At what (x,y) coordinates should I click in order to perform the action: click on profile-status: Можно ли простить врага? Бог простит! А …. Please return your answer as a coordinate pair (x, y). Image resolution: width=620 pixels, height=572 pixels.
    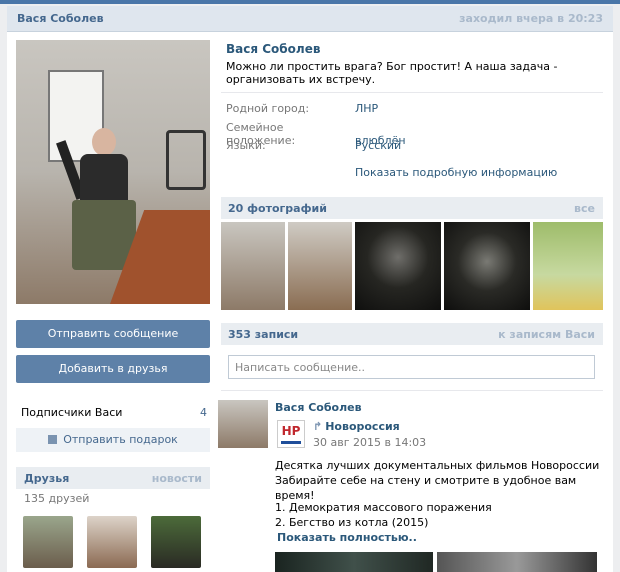
    Looking at the image, I should click on (392, 73).